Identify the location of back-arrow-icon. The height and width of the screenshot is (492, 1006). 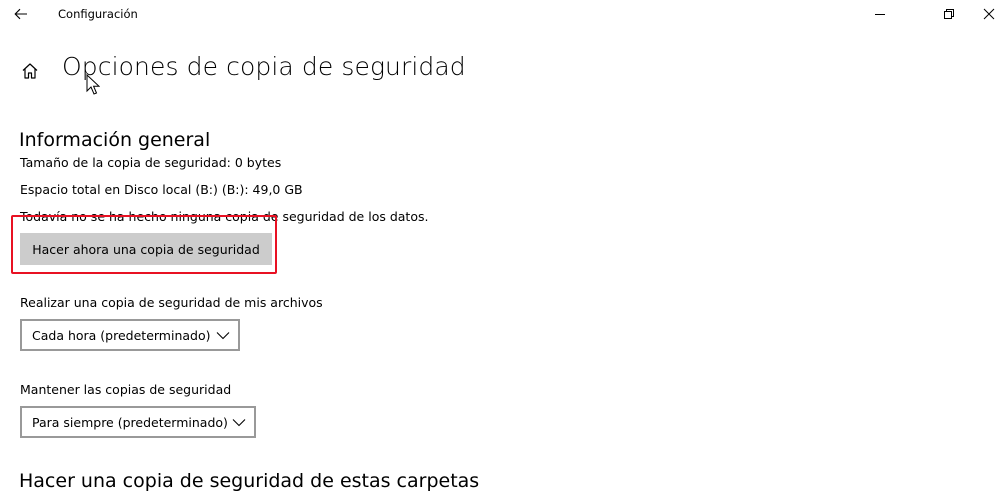
(20, 14).